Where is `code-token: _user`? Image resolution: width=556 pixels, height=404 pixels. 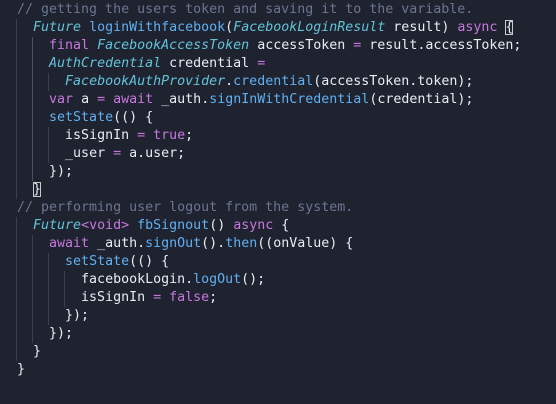 code-token: _user is located at coordinates (89, 153).